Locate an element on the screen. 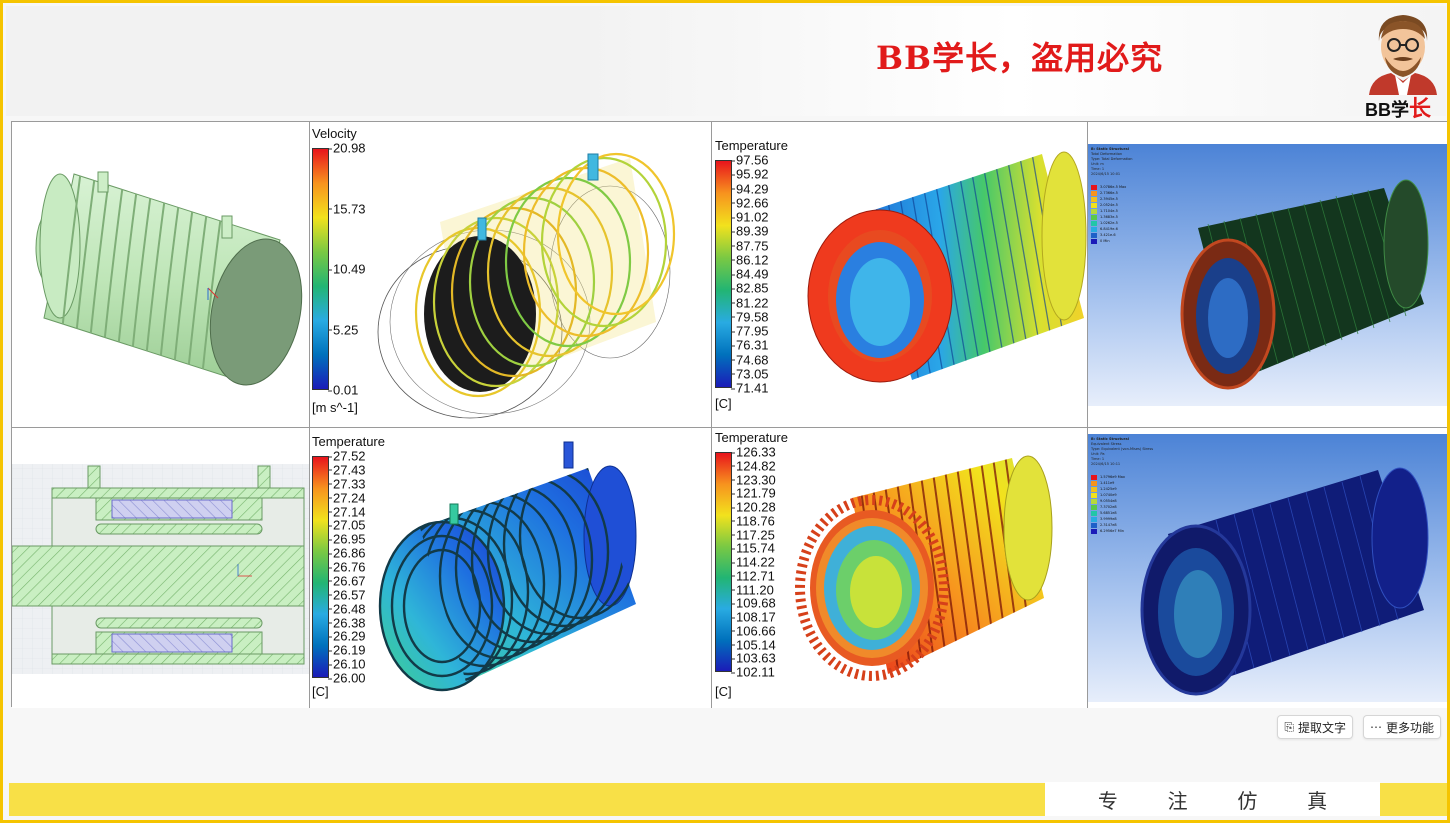  more-functions-button: ⋯ 更多功能 is located at coordinates (1401, 727).